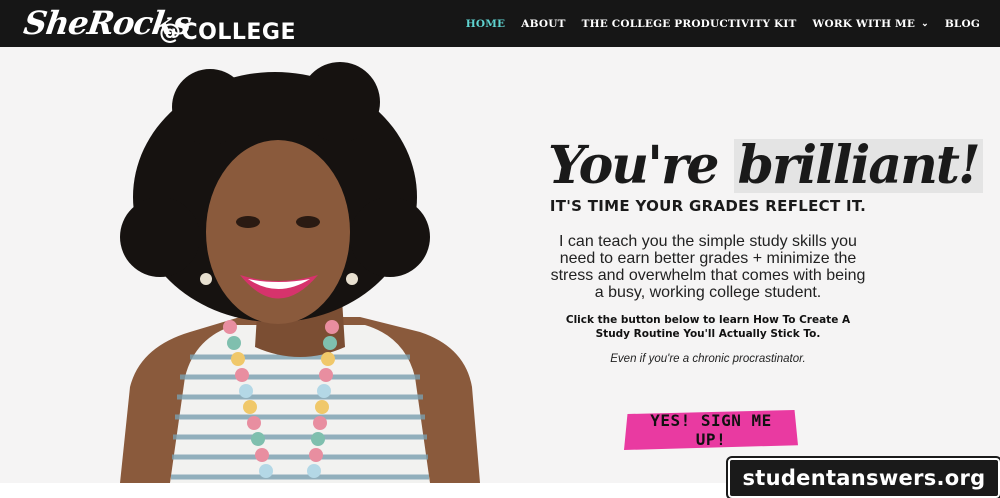 Image resolution: width=1000 pixels, height=498 pixels. What do you see at coordinates (864, 23) in the screenshot?
I see `nav-item-work-with-me-label: WORK WITH ME` at bounding box center [864, 23].